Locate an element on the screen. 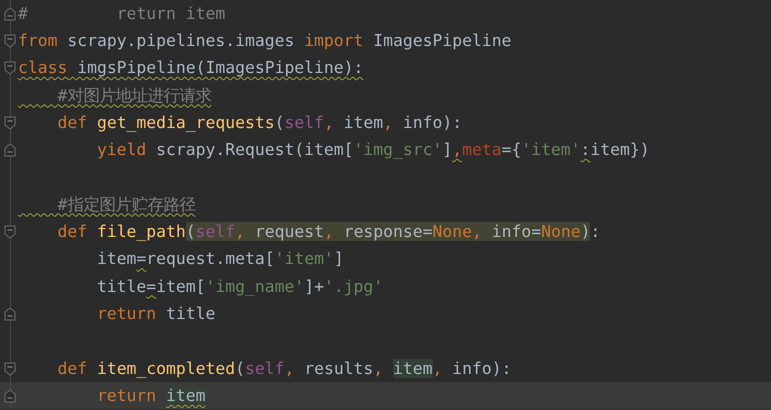  code-line: return title is located at coordinates (156, 313).